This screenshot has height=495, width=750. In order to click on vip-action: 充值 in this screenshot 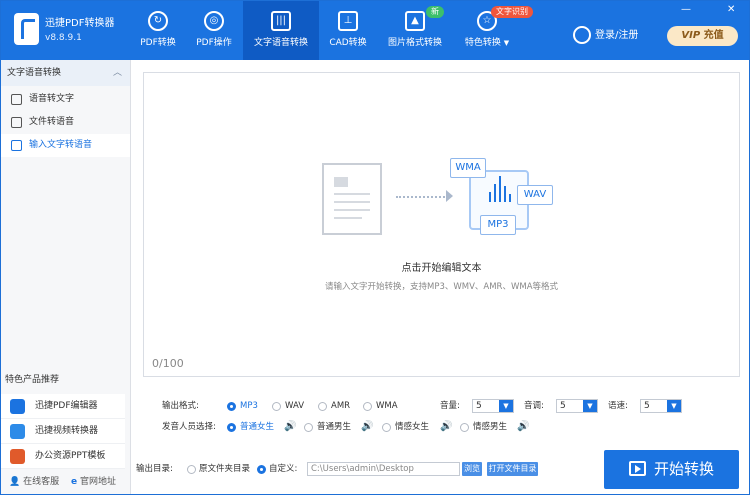, I will do `click(713, 35)`.